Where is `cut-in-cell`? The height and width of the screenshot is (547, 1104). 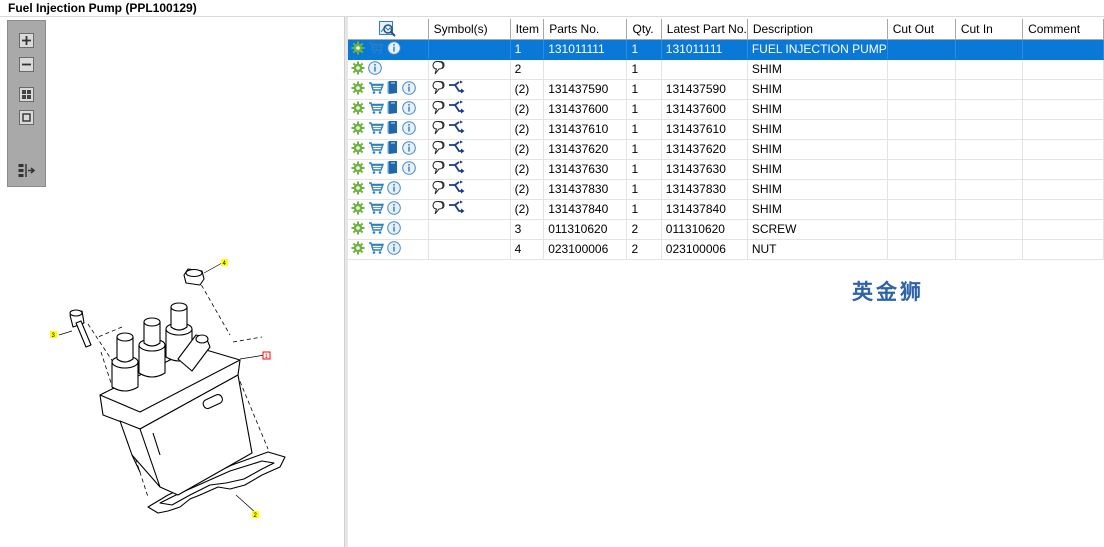
cut-in-cell is located at coordinates (989, 89).